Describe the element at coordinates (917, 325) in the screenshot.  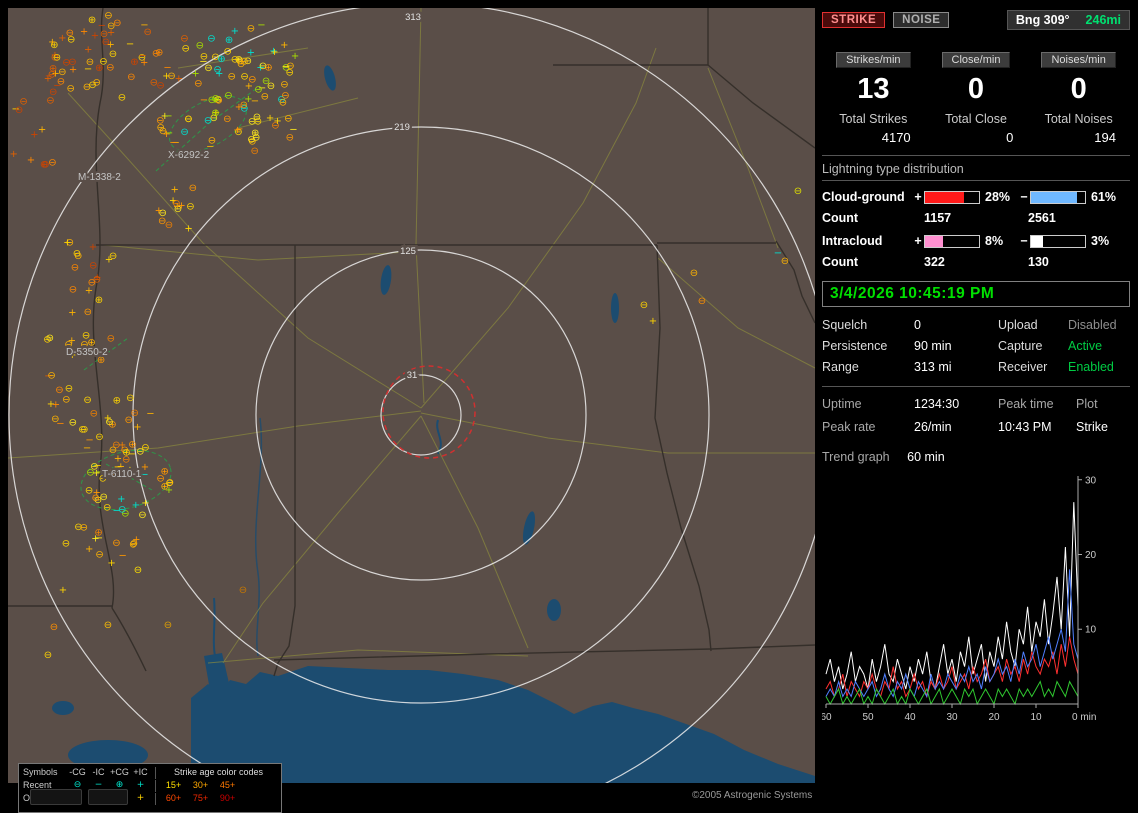
I see `squelch-value: 0` at that location.